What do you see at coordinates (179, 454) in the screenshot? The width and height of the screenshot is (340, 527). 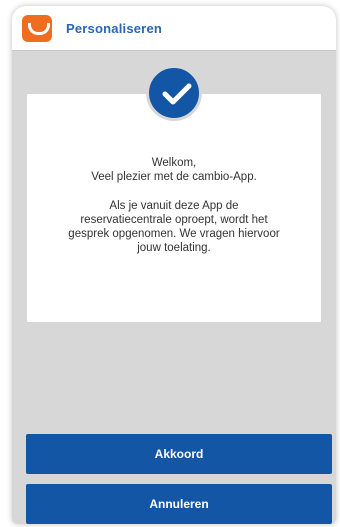 I see `accept-button: Akkoord` at bounding box center [179, 454].